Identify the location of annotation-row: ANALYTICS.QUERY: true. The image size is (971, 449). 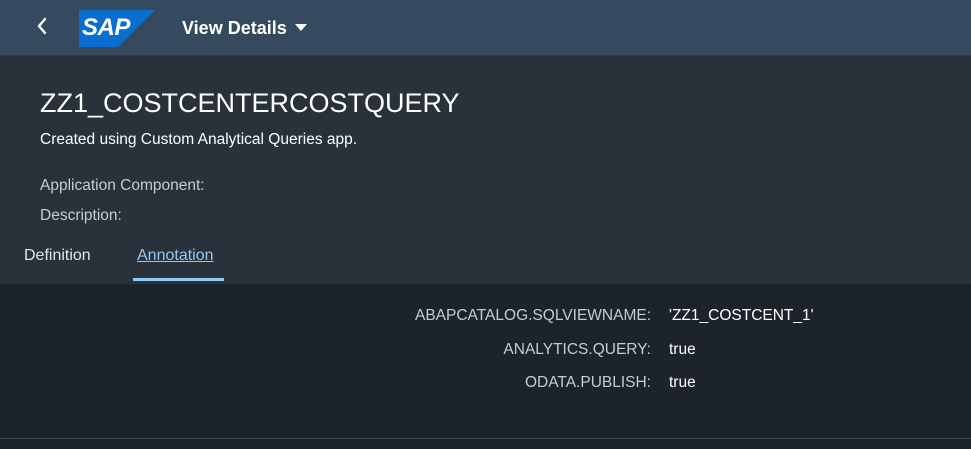
(485, 350).